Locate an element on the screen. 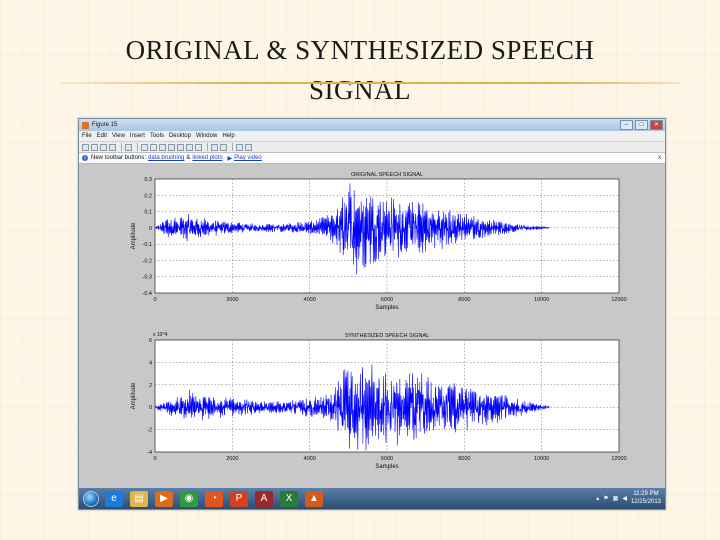  start-orb-icon is located at coordinates (91, 498).